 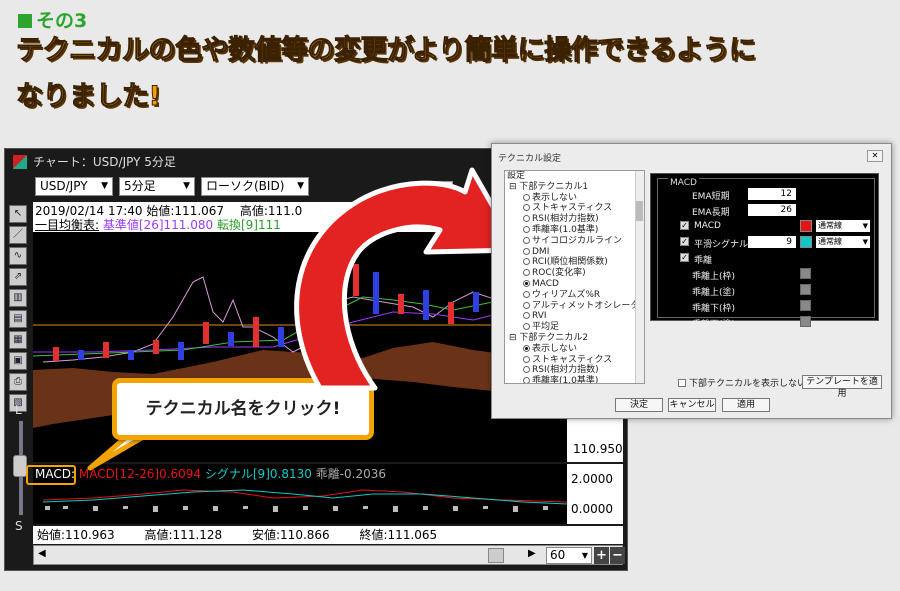 What do you see at coordinates (566, 294) in the screenshot?
I see `tree-item-label: ウィリアムズ%R` at bounding box center [566, 294].